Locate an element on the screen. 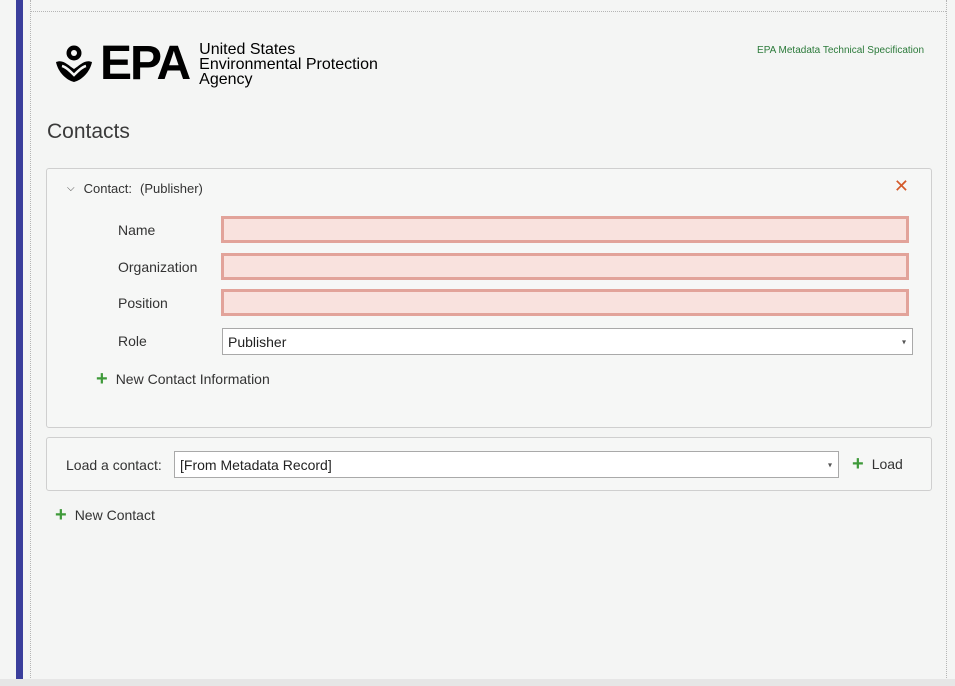 The height and width of the screenshot is (686, 955). name-field is located at coordinates (565, 229).